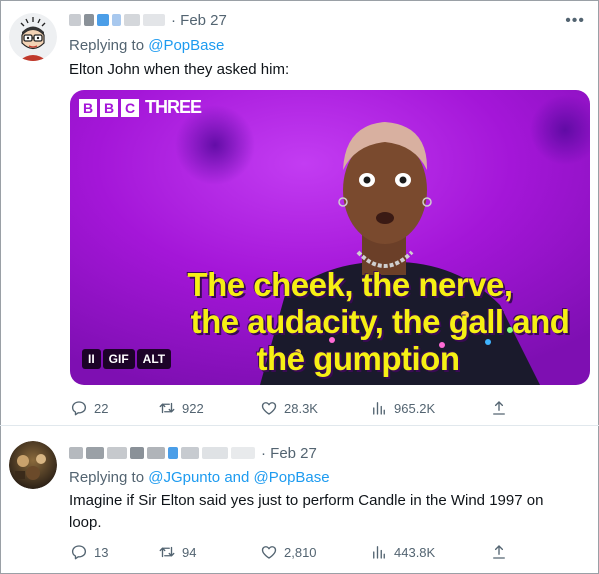 This screenshot has width=599, height=574. I want to click on views-button: 443.8K, so click(402, 552).